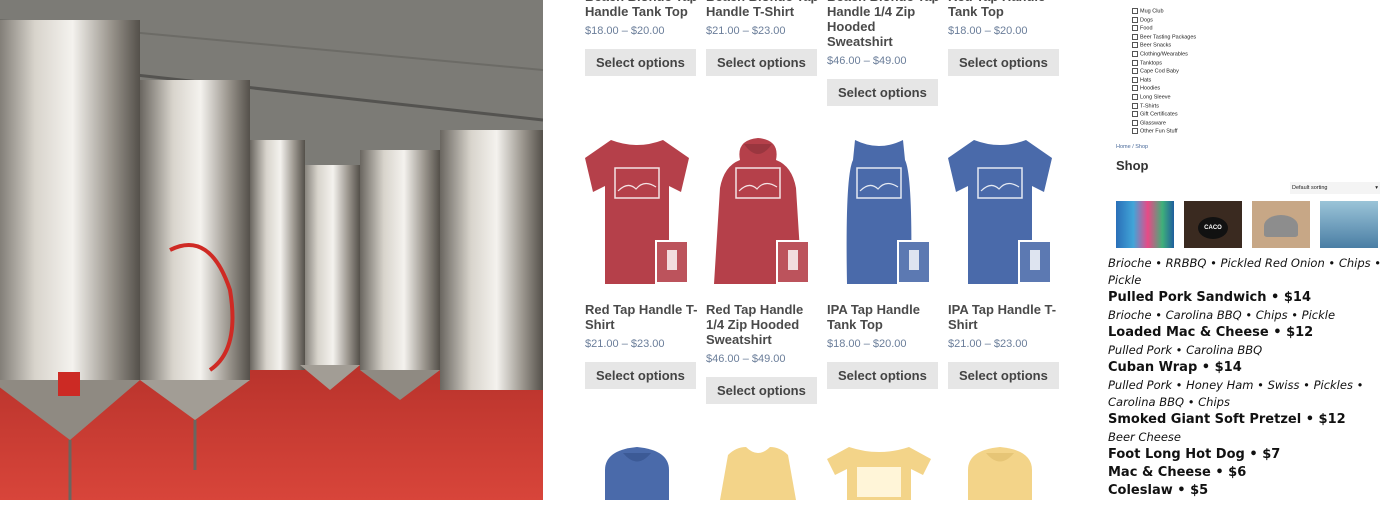 This screenshot has height=505, width=1400. I want to click on sorting-select: Default sorting ▾, so click(1335, 188).